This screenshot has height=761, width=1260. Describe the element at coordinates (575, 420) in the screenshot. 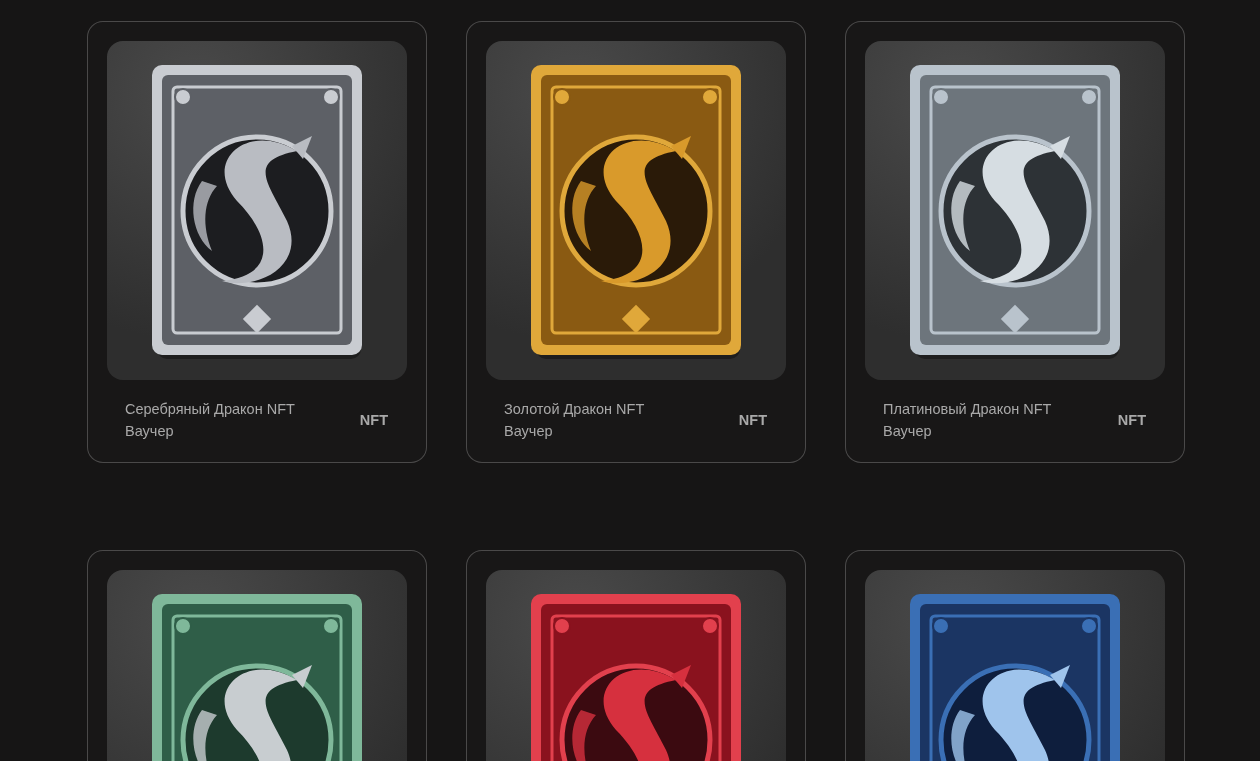

I see `card-title: Золотой Дракон NFT Ваучер` at that location.